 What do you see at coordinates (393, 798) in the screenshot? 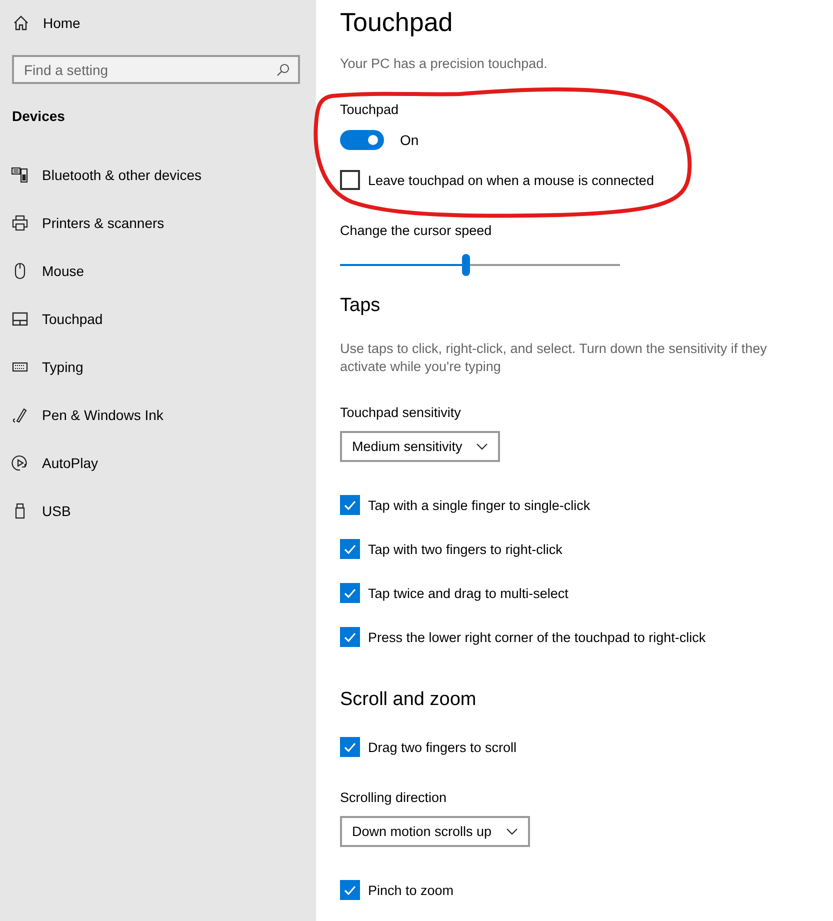
I see `setting-label: Scrolling direction` at bounding box center [393, 798].